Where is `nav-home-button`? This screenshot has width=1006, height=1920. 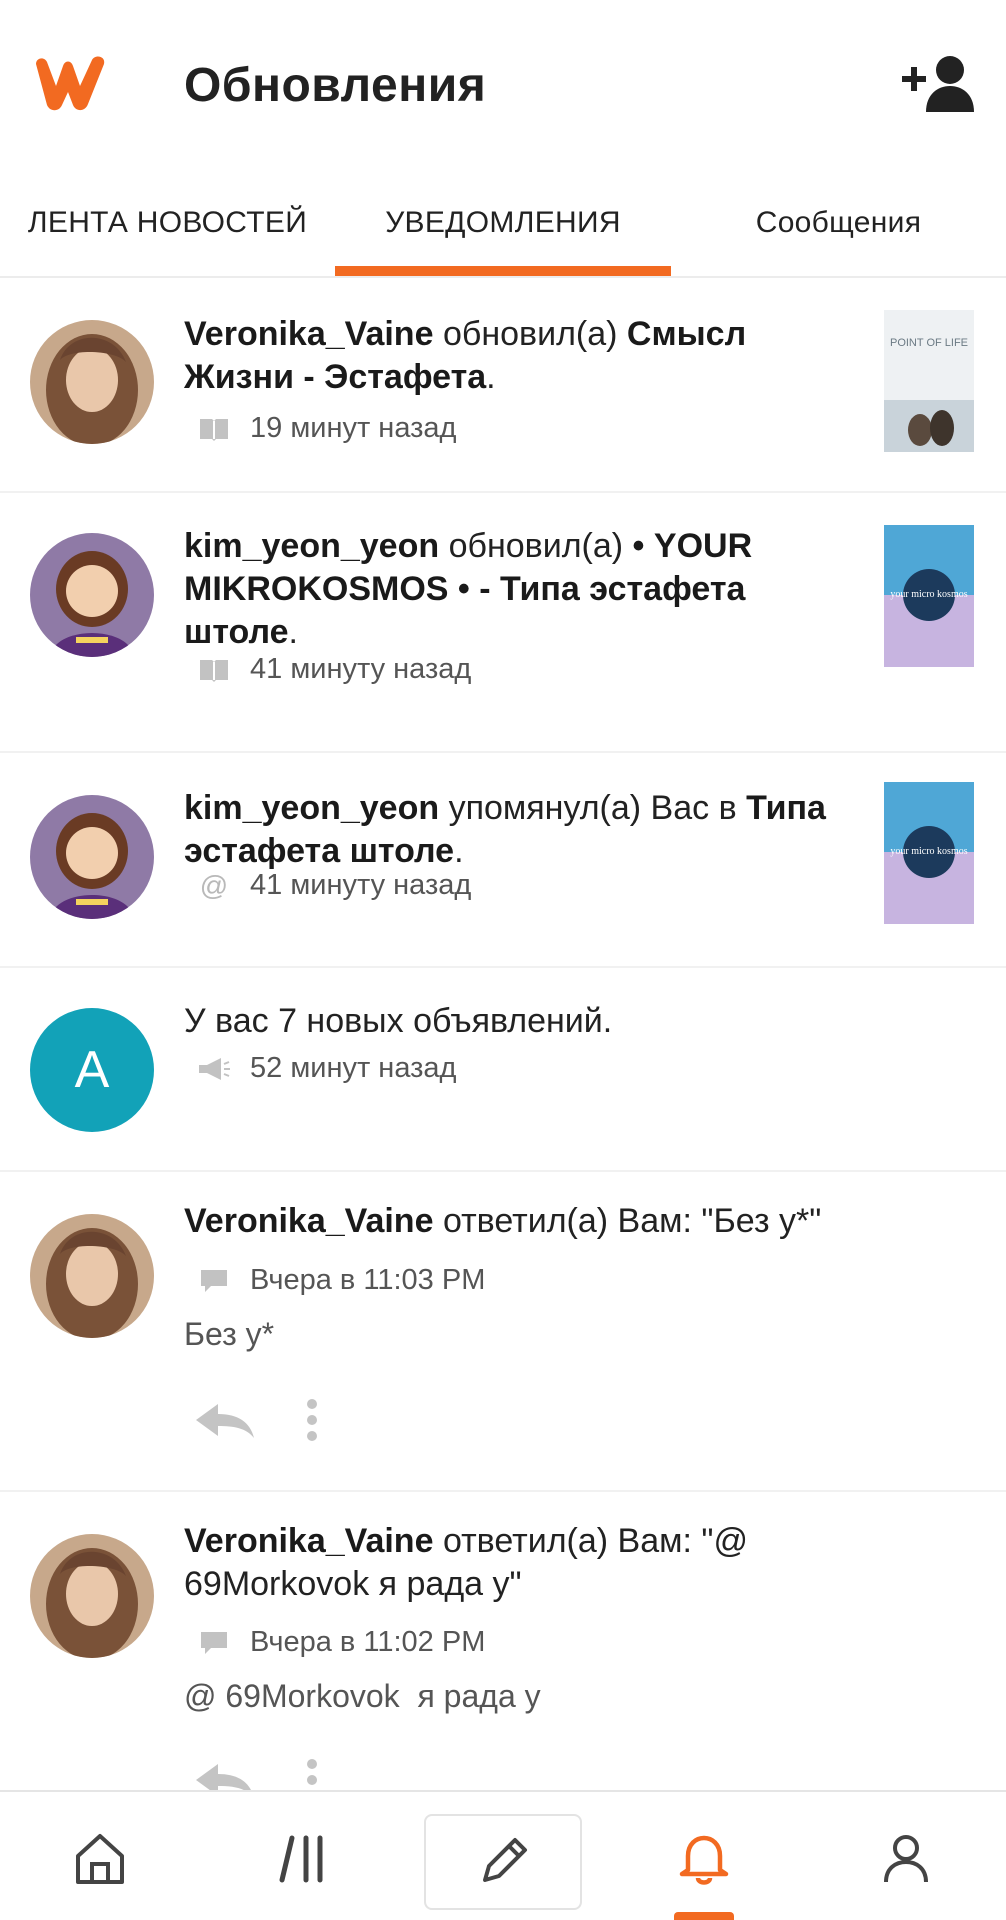
nav-home-button is located at coordinates (100, 1858).